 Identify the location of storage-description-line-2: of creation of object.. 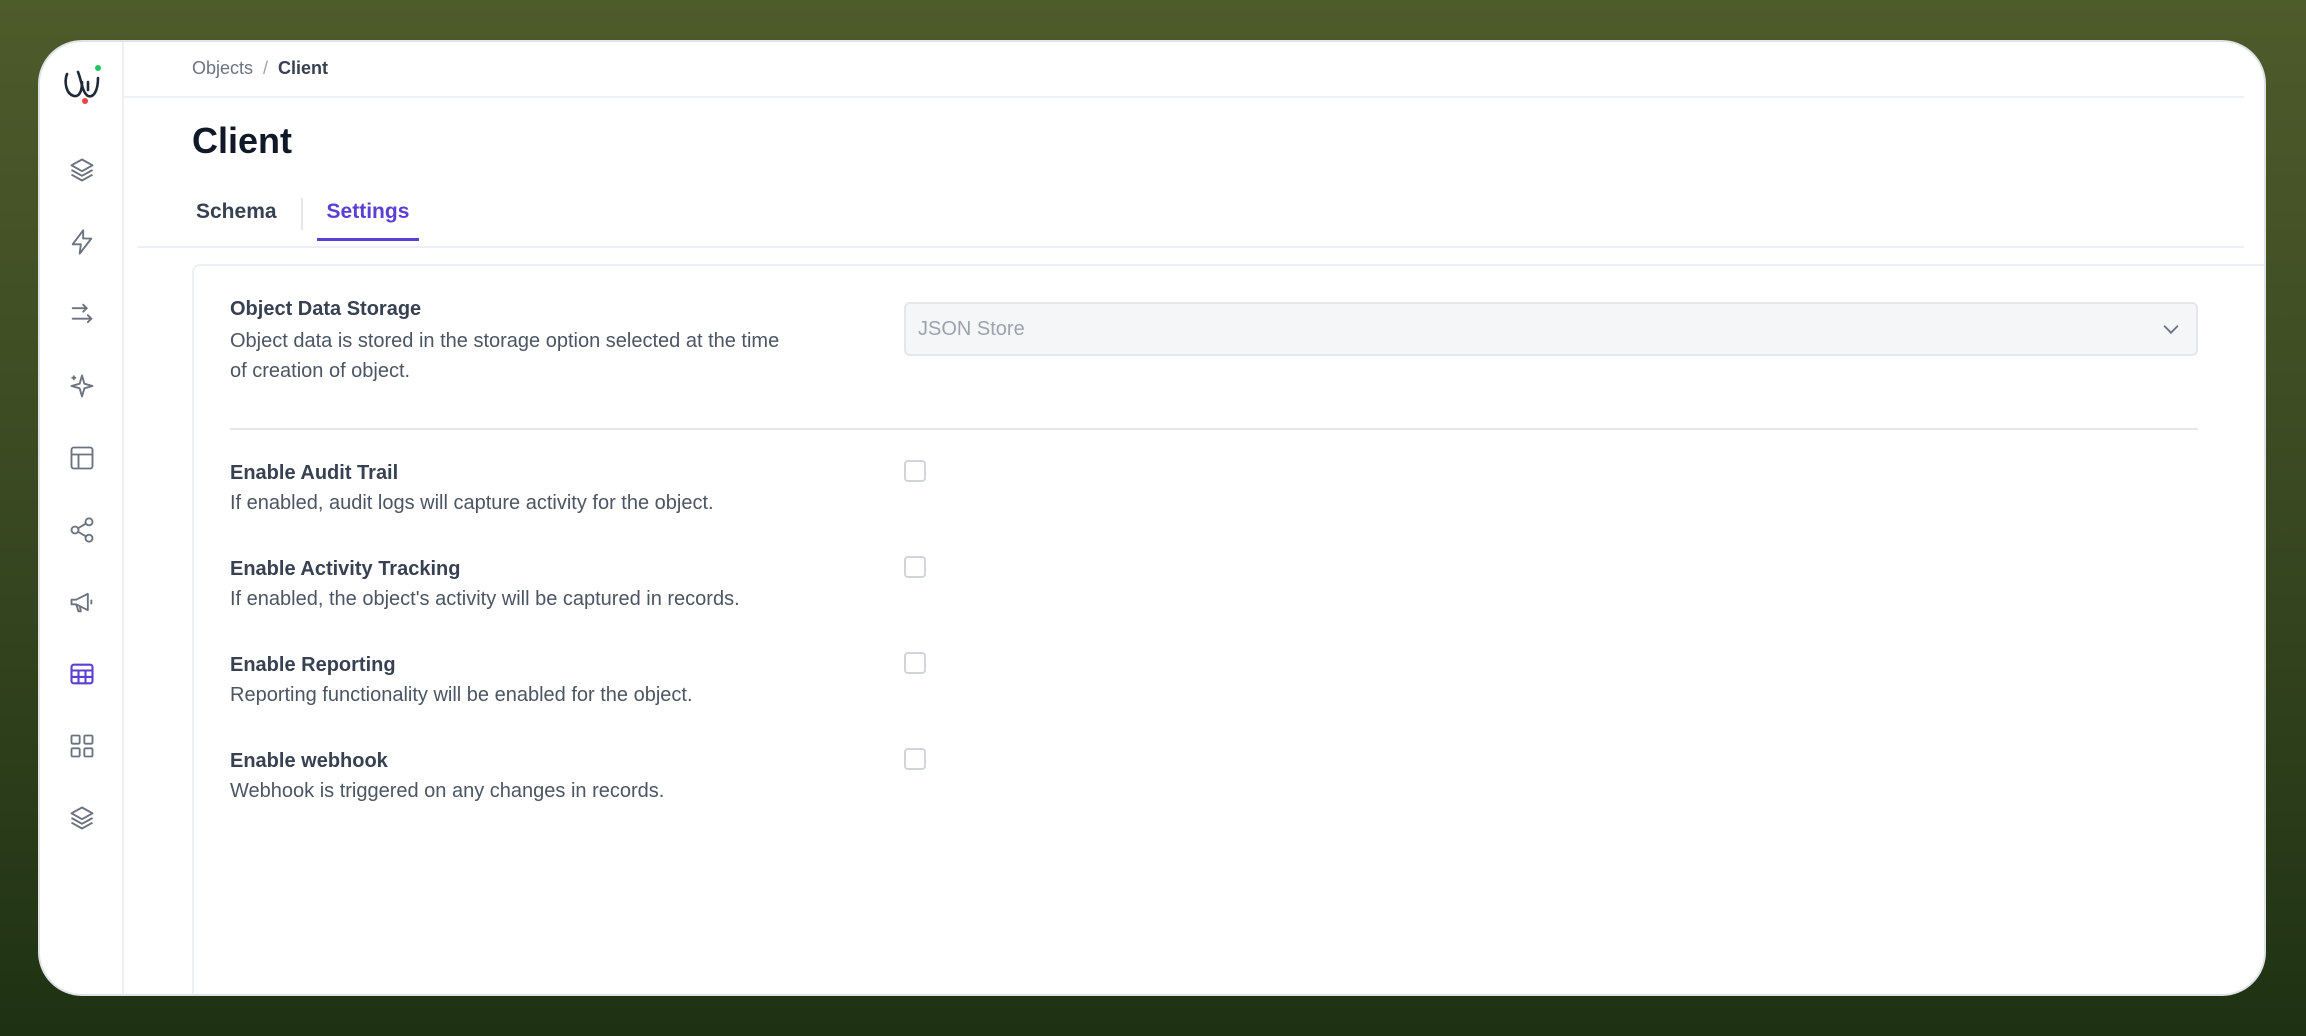
(320, 371).